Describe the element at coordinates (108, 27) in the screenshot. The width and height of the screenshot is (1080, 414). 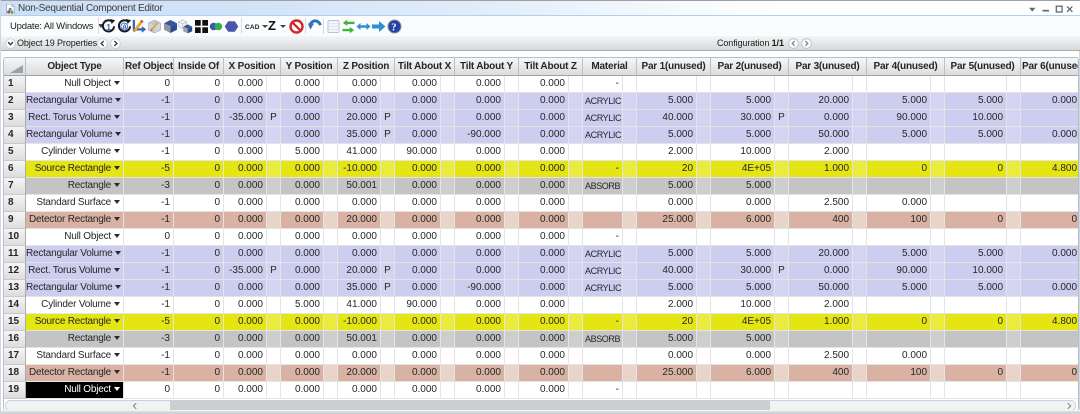
I see `svg-text: 1` at that location.